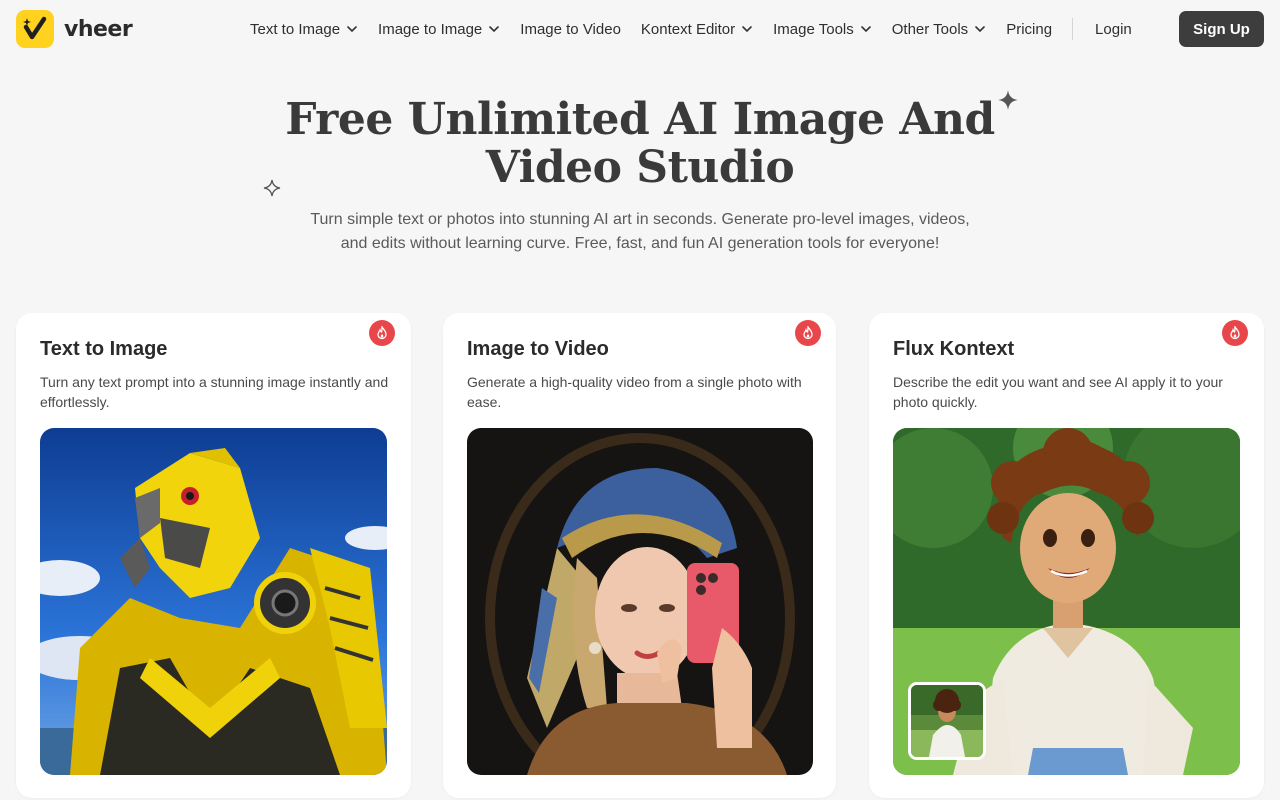 The width and height of the screenshot is (1280, 800). What do you see at coordinates (35, 29) in the screenshot?
I see `logo-mark-icon` at bounding box center [35, 29].